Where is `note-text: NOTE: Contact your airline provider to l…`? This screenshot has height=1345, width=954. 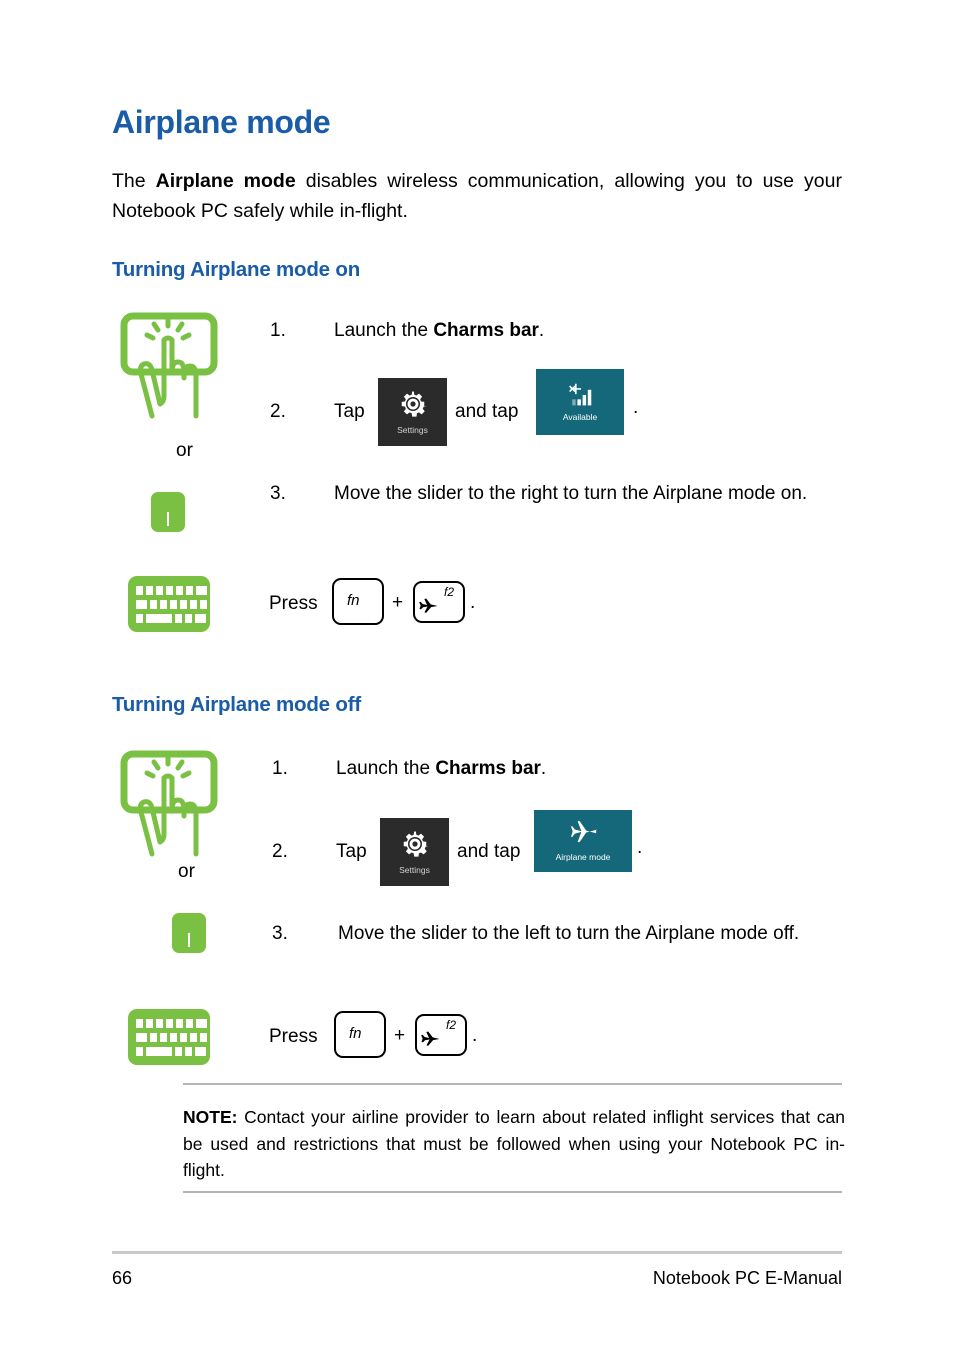
note-text: NOTE: Contact your airline provider to l… is located at coordinates (514, 1144).